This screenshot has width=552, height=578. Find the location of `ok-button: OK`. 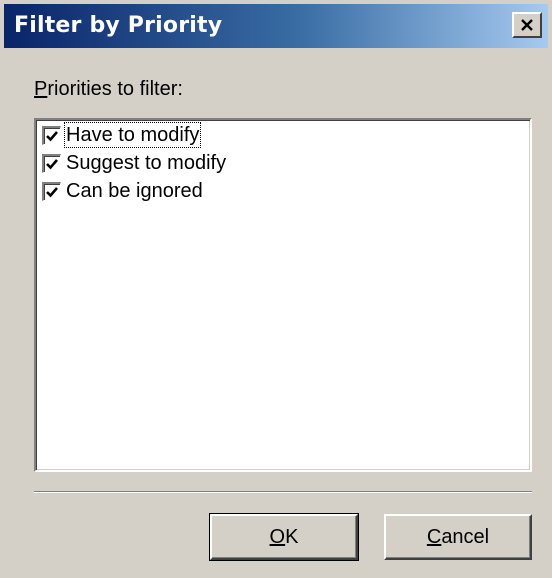

ok-button: OK is located at coordinates (284, 537).